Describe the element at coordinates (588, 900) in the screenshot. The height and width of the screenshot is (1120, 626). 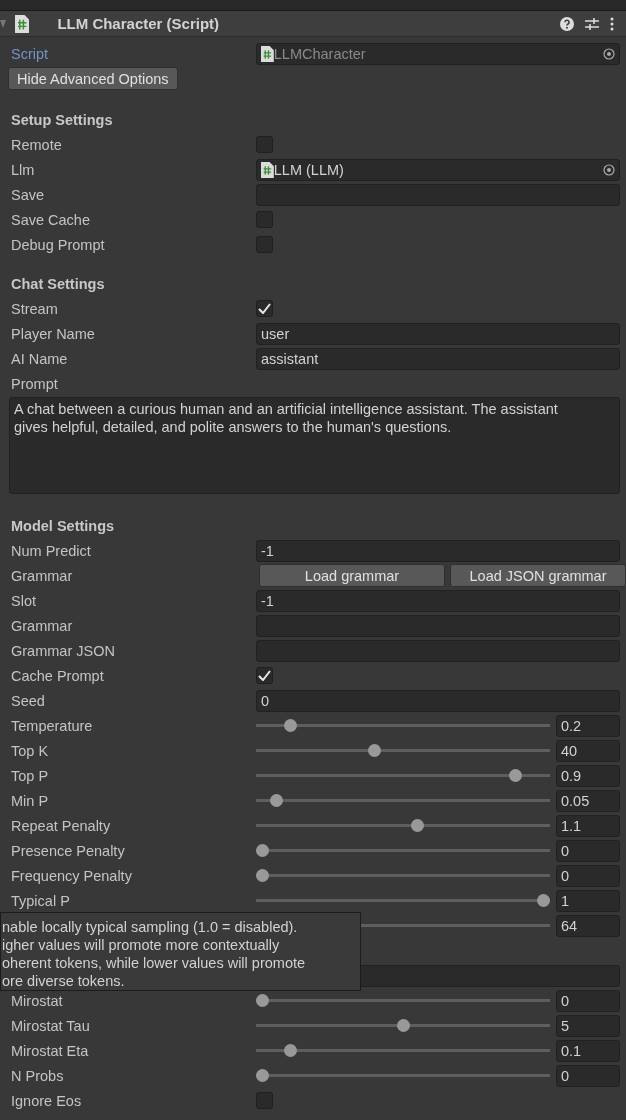
I see `number-field: 1` at that location.